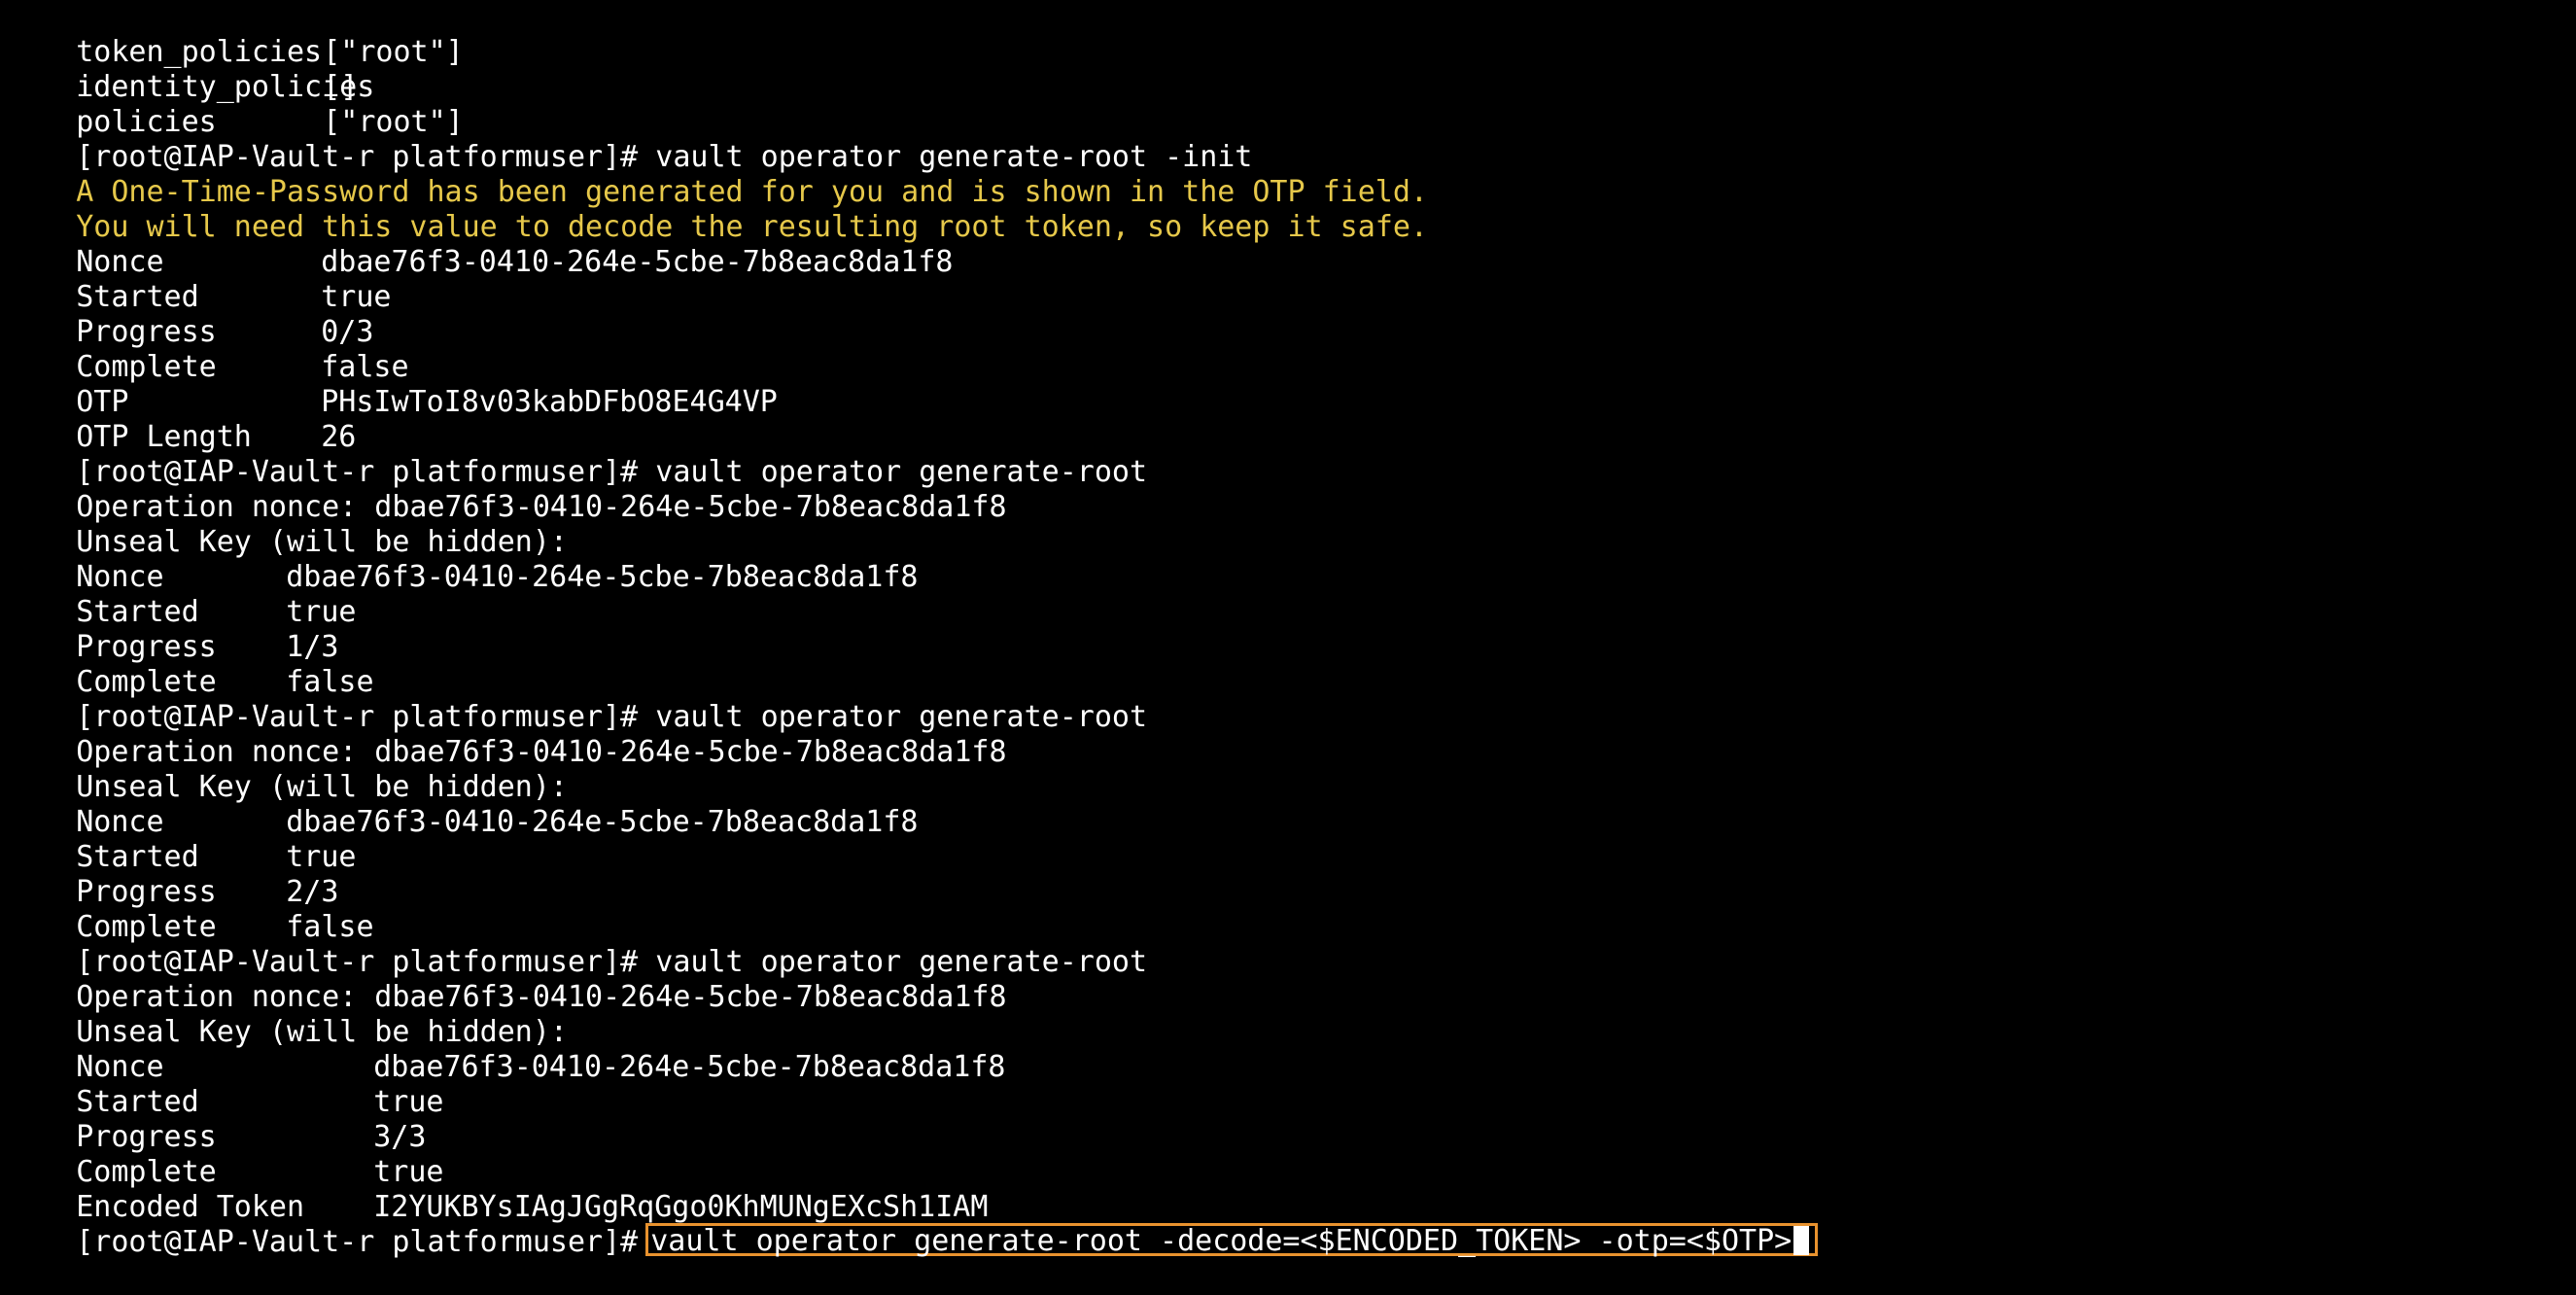  I want to click on output-line: Progress 0/3, so click(1289, 314).